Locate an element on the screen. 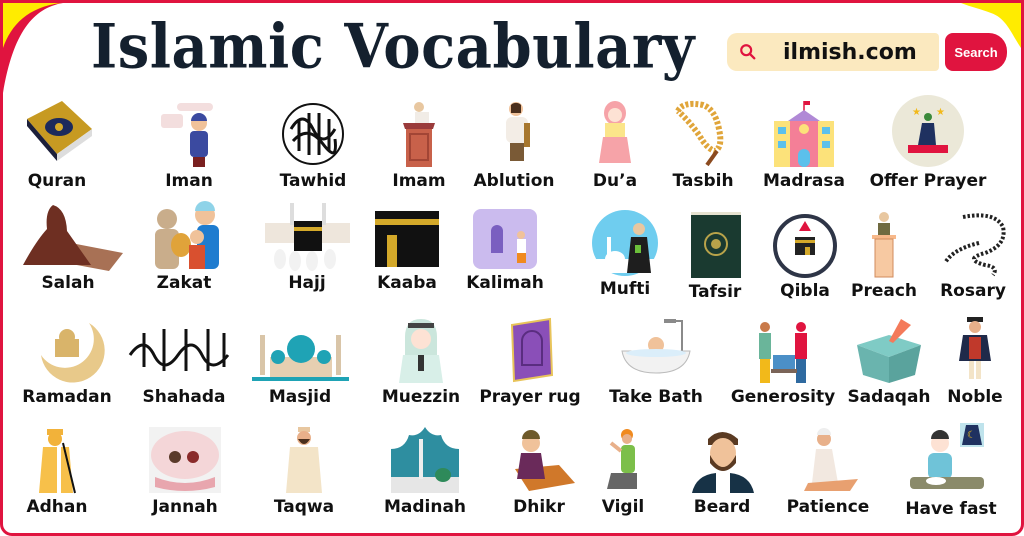  vocab-item: Beard is located at coordinates (722, 471).